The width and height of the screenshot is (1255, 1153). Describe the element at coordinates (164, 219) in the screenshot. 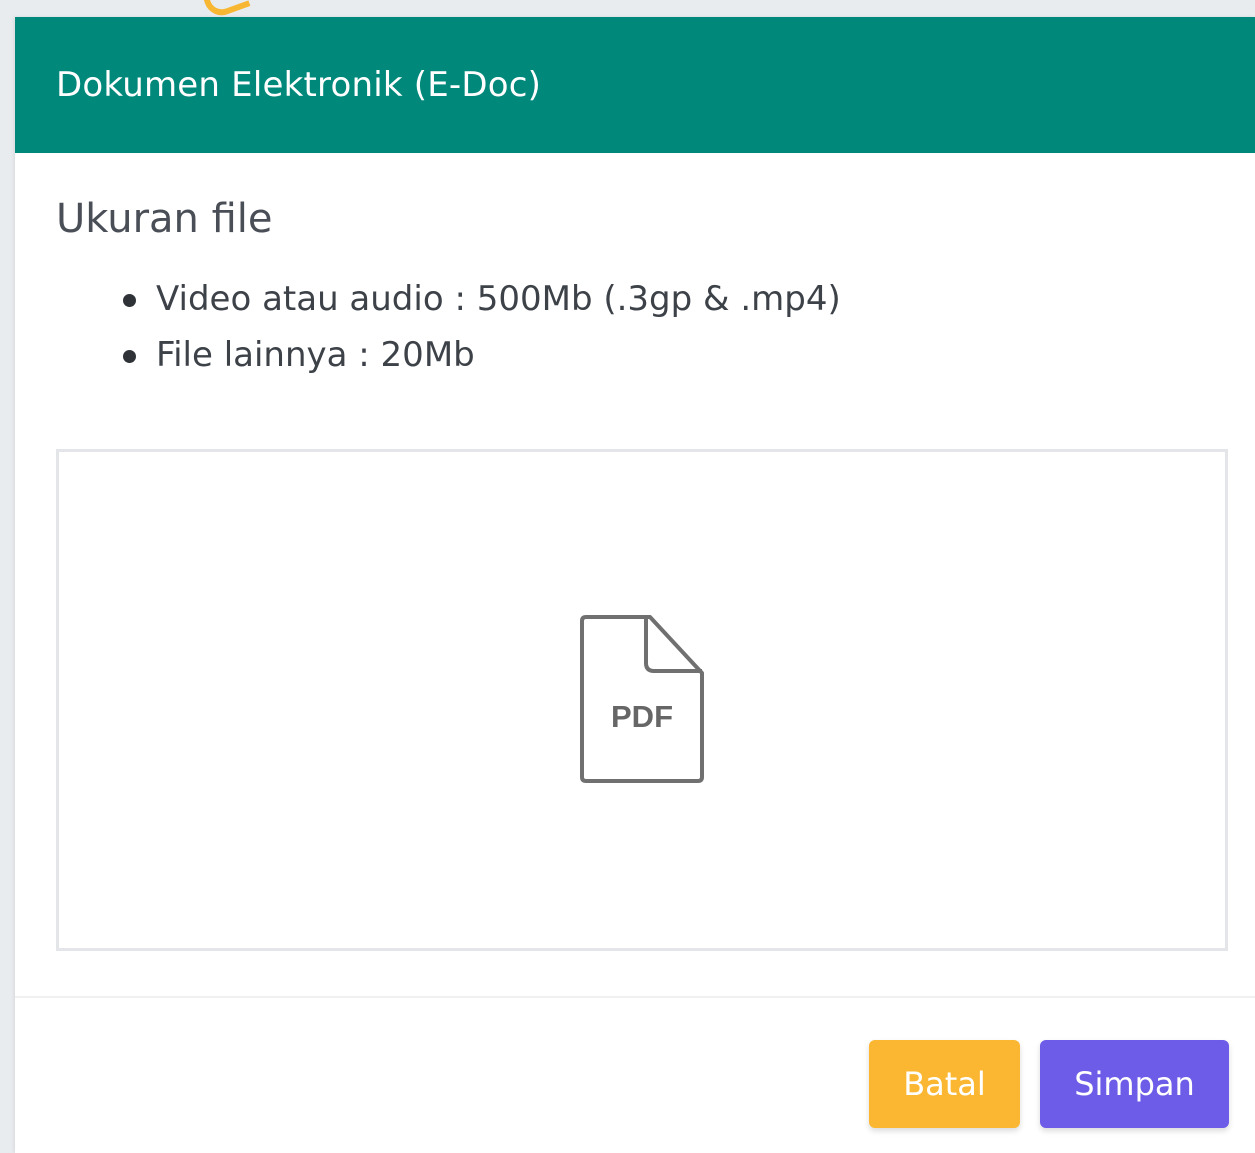

I see `file-size-heading: Ukuran file` at that location.